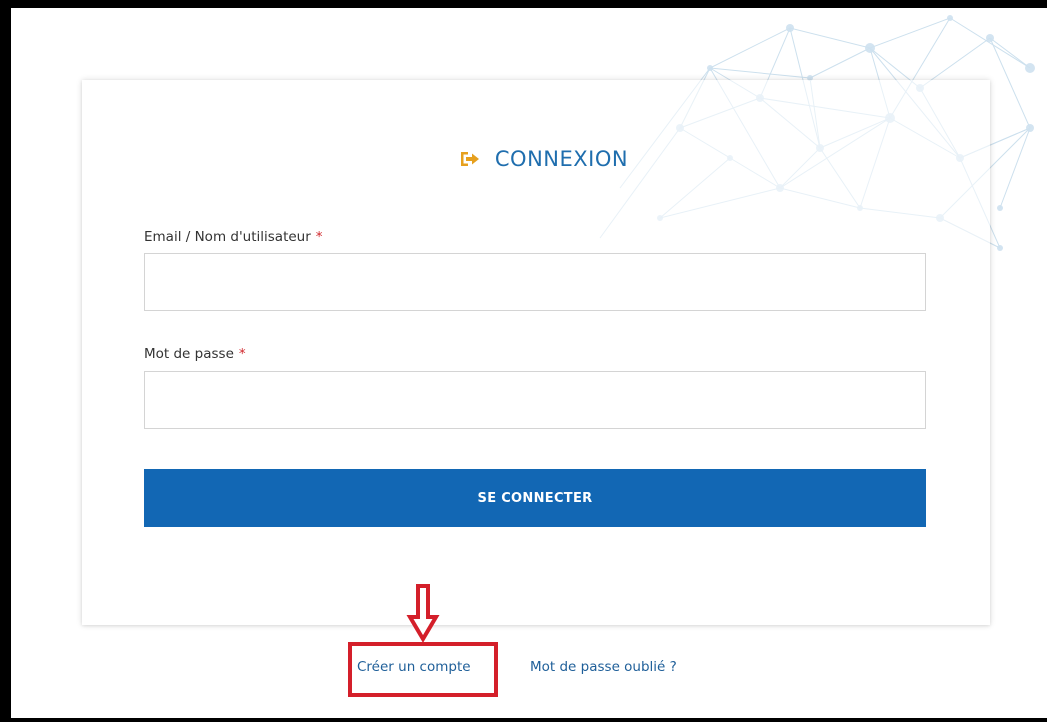 Image resolution: width=1047 pixels, height=722 pixels. What do you see at coordinates (414, 667) in the screenshot?
I see `create-account-link: Créer un compte` at bounding box center [414, 667].